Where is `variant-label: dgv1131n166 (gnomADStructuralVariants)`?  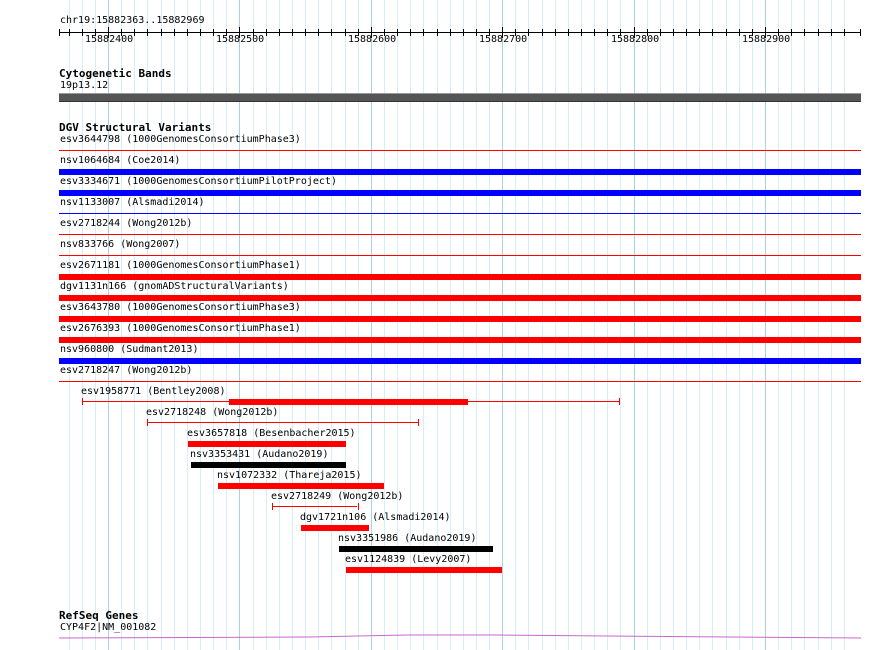 variant-label: dgv1131n166 (gnomADStructuralVariants) is located at coordinates (174, 287).